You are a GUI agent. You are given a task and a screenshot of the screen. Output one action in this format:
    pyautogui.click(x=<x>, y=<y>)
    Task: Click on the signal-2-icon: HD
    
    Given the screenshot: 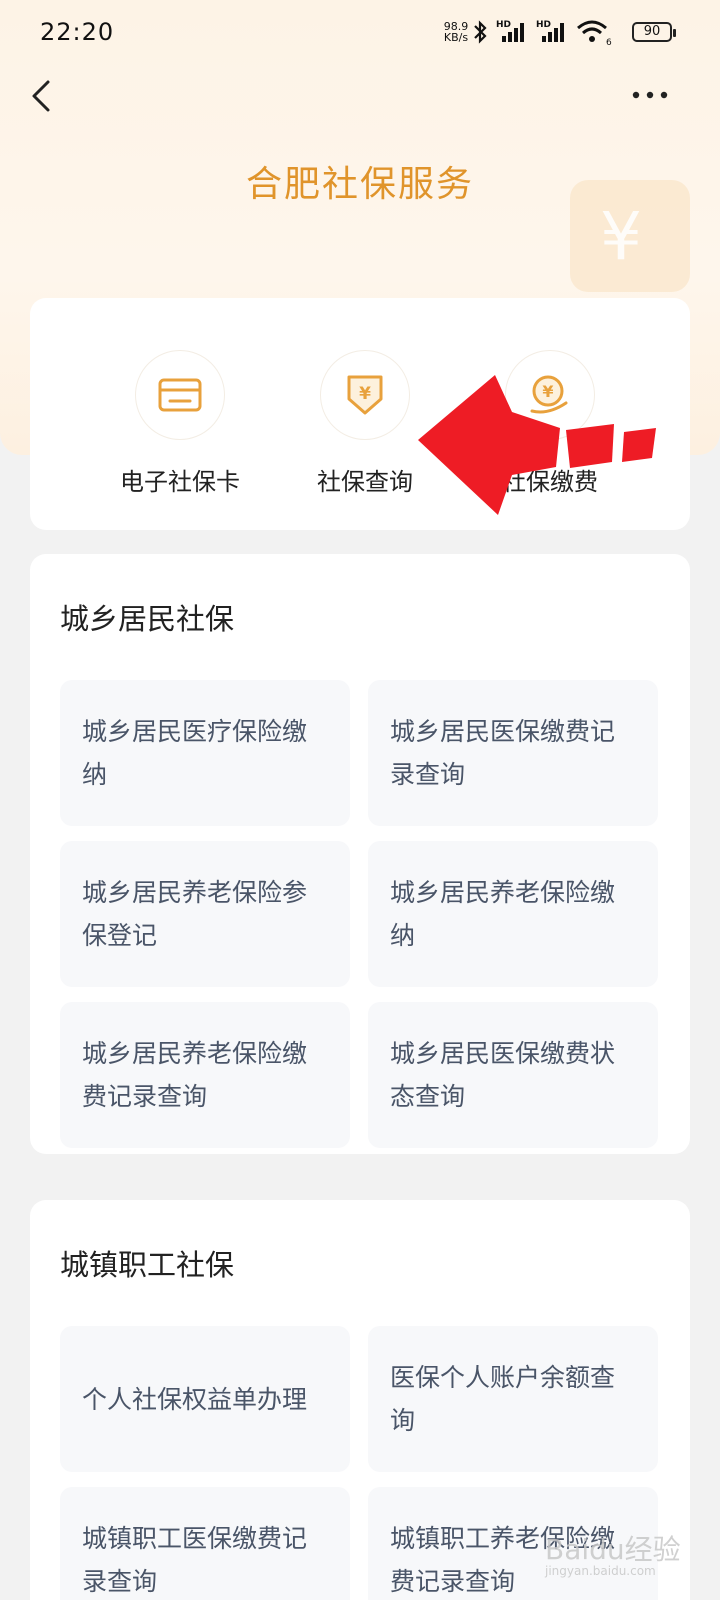 What is the action you would take?
    pyautogui.click(x=550, y=31)
    